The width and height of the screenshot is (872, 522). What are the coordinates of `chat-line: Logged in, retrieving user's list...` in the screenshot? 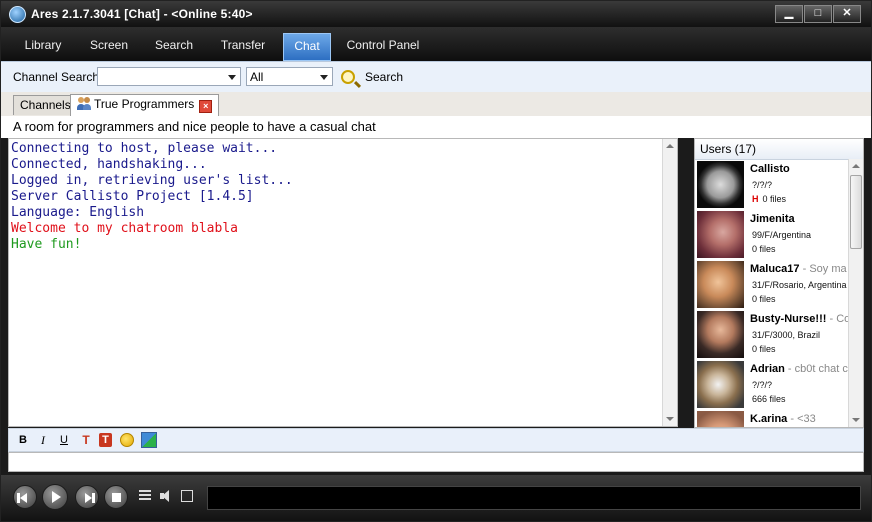 It's located at (152, 180).